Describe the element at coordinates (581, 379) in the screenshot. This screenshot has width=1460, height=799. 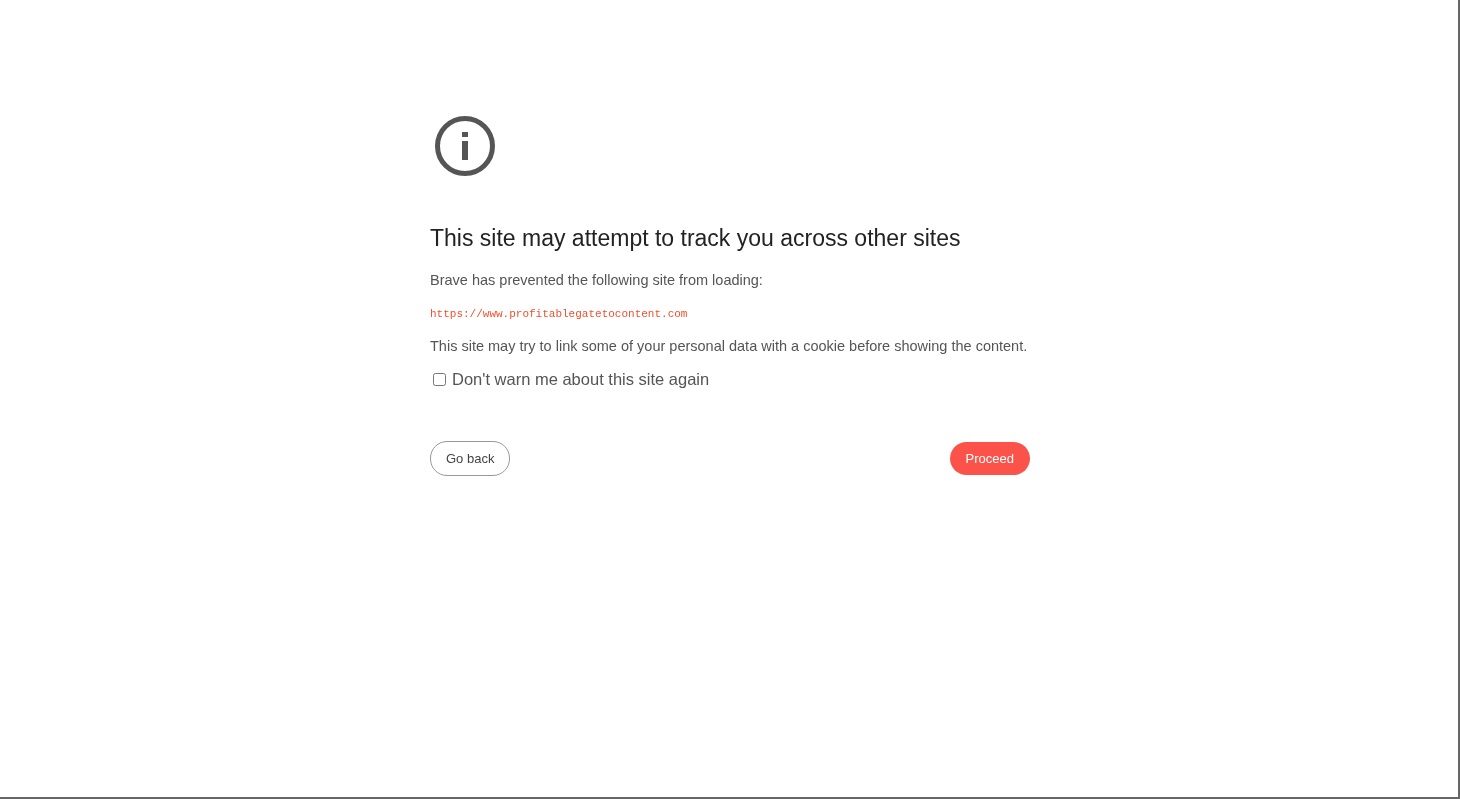
I see `dont-warn-label: Don't warn me about this site again` at that location.